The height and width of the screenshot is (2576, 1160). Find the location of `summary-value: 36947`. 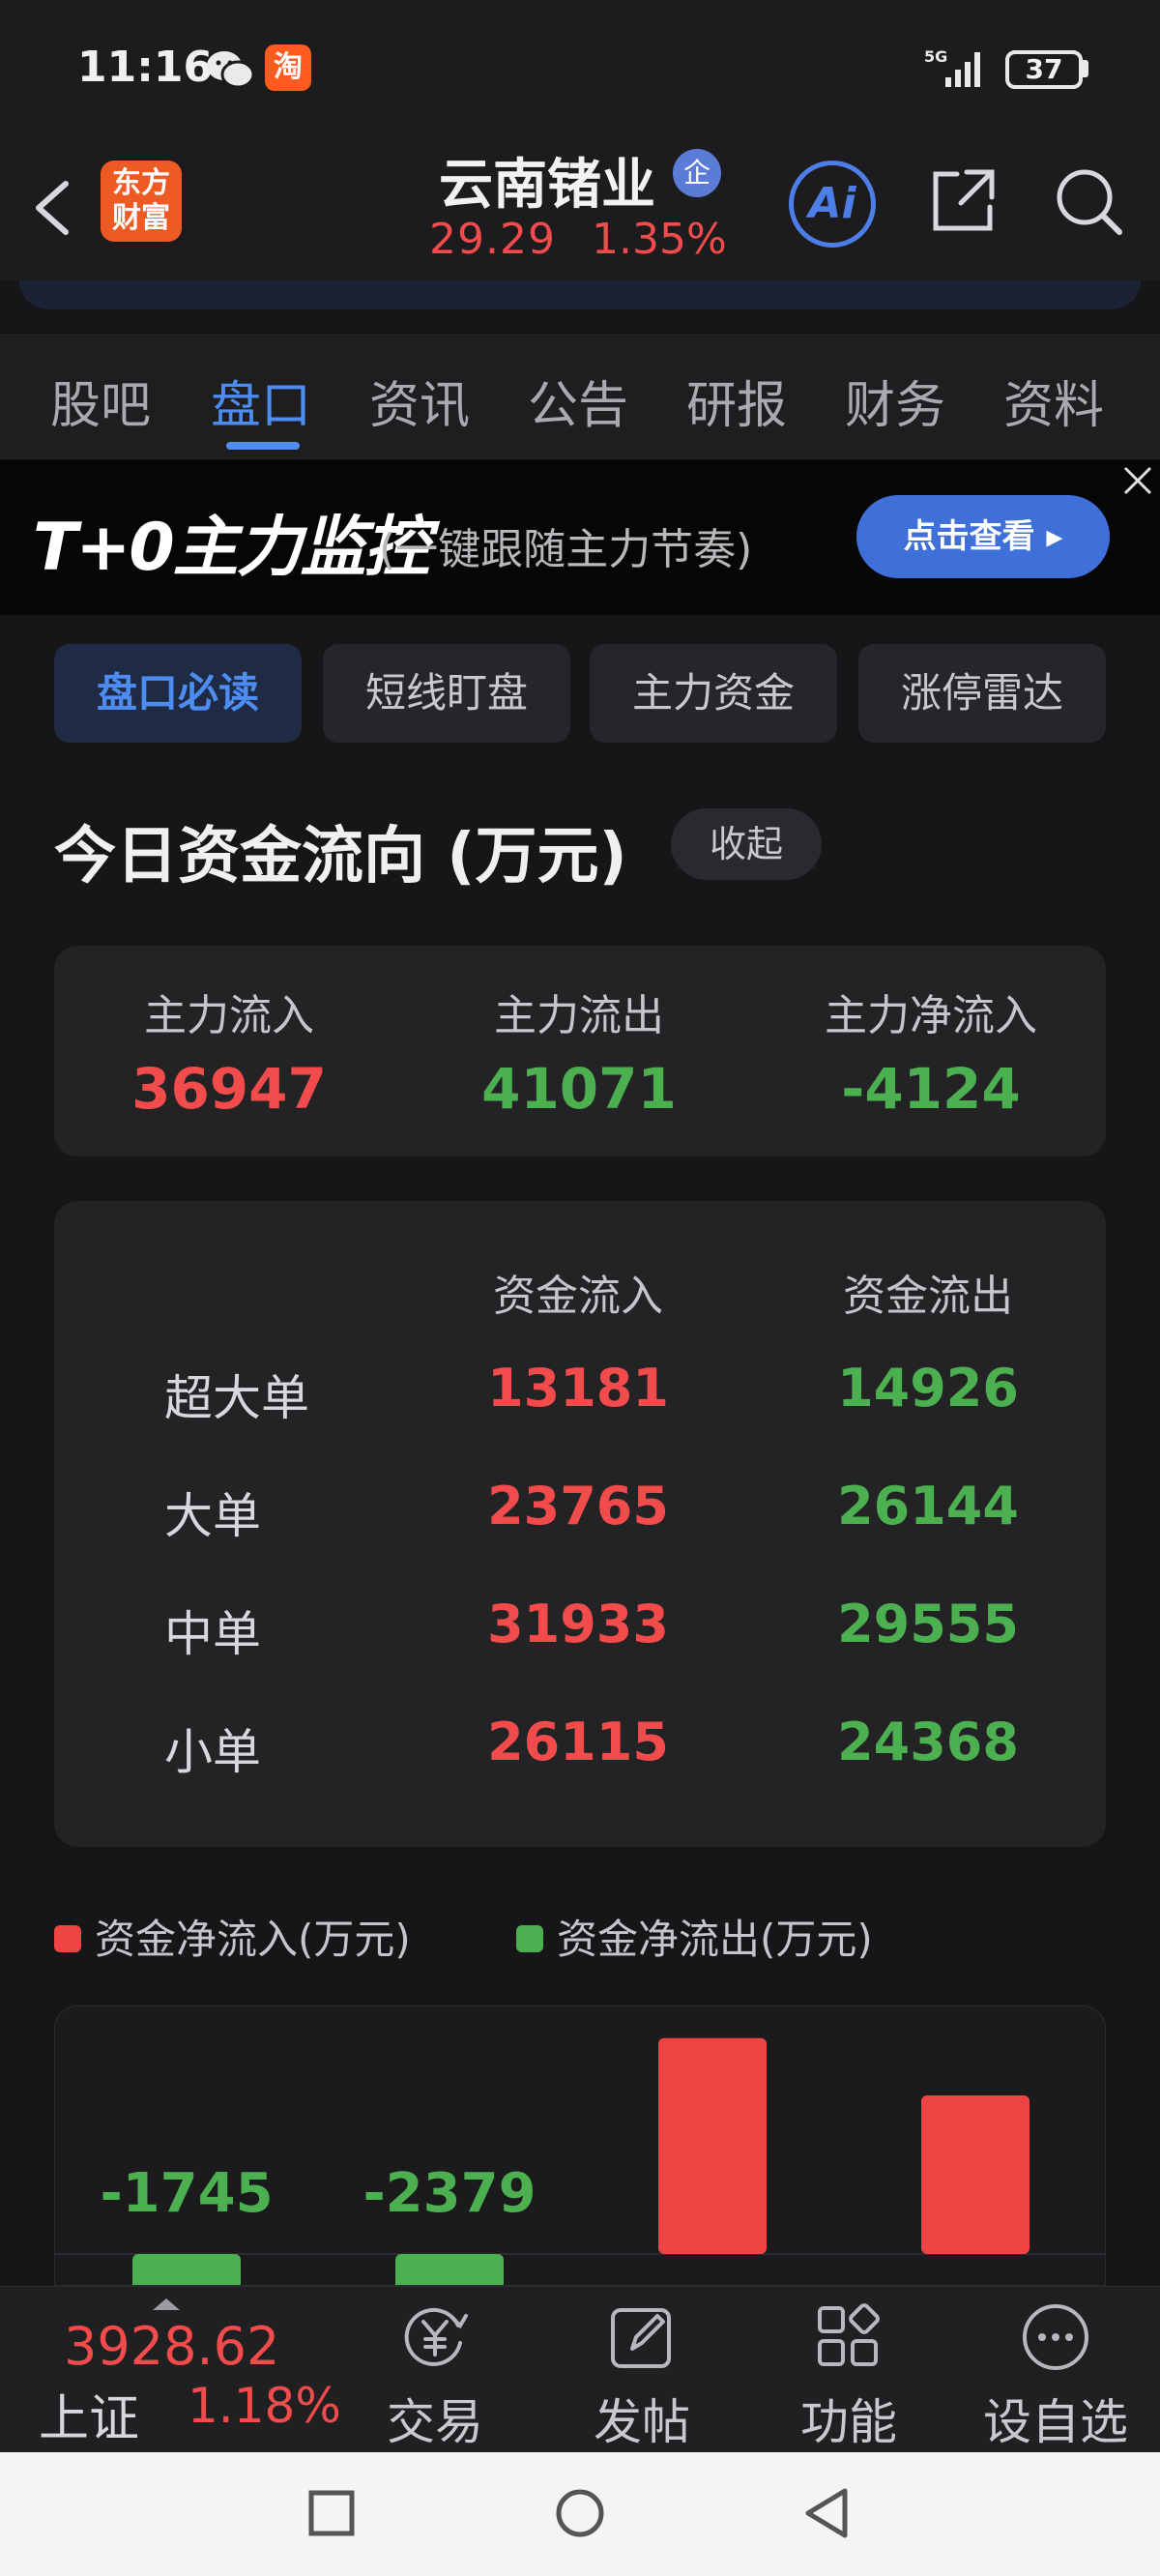

summary-value: 36947 is located at coordinates (229, 1089).